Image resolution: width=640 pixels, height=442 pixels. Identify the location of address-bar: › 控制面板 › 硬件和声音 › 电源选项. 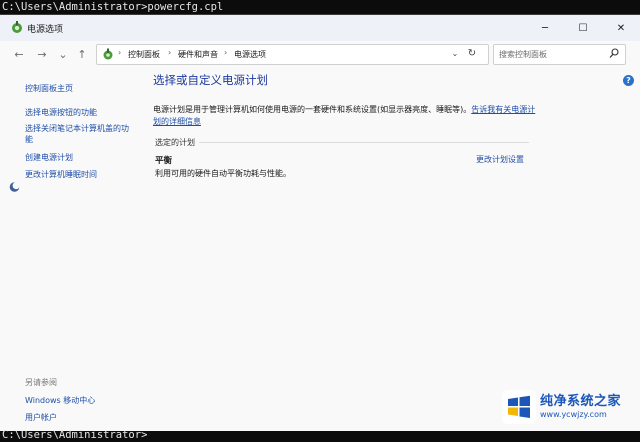
(292, 54).